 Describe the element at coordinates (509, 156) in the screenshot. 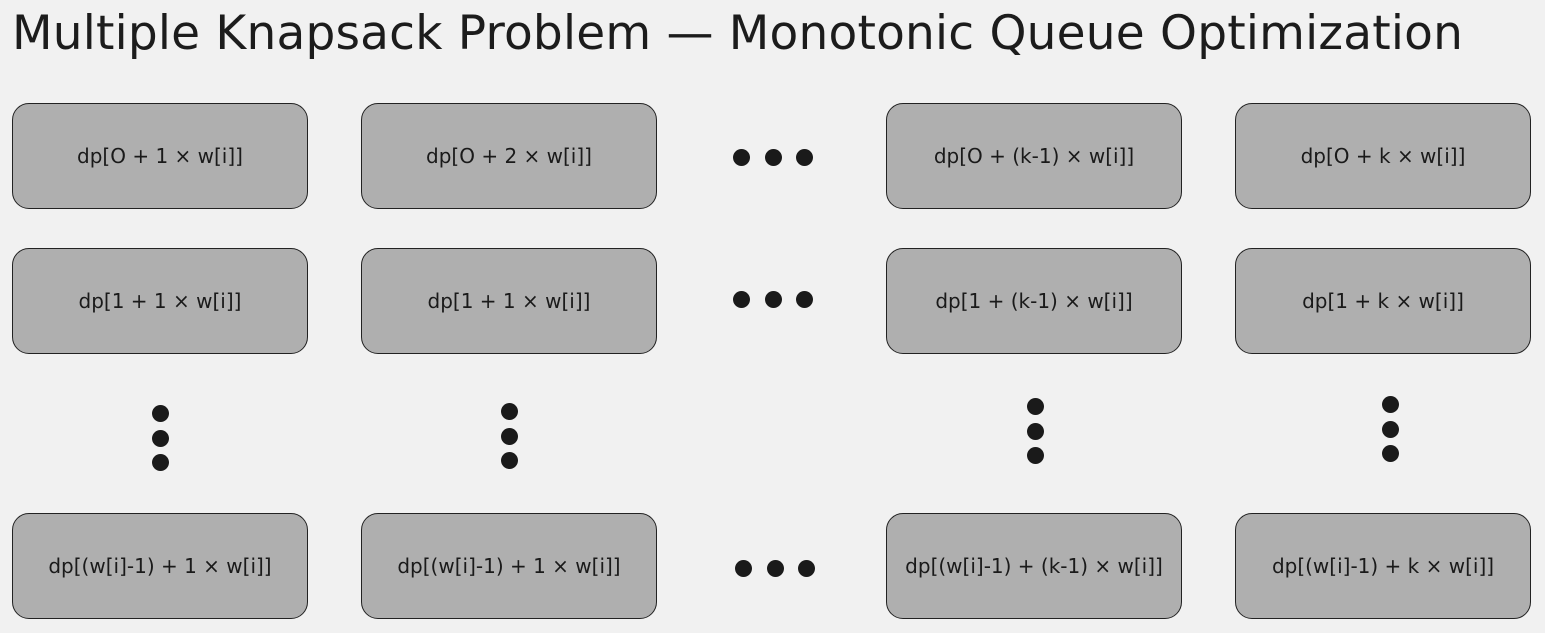

I see `cell-r0-c1: dp[O + 2 × w[i]]` at that location.